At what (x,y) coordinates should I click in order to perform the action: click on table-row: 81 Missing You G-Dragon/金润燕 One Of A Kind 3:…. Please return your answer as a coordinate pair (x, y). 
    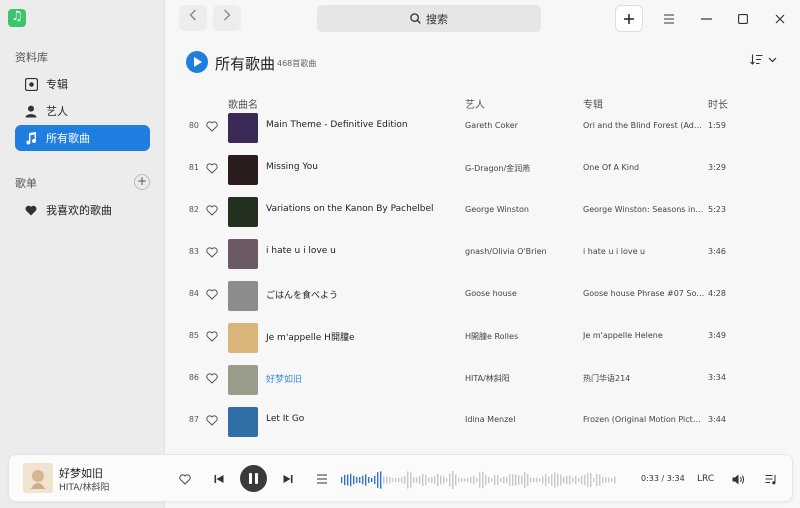
    Looking at the image, I should click on (482, 170).